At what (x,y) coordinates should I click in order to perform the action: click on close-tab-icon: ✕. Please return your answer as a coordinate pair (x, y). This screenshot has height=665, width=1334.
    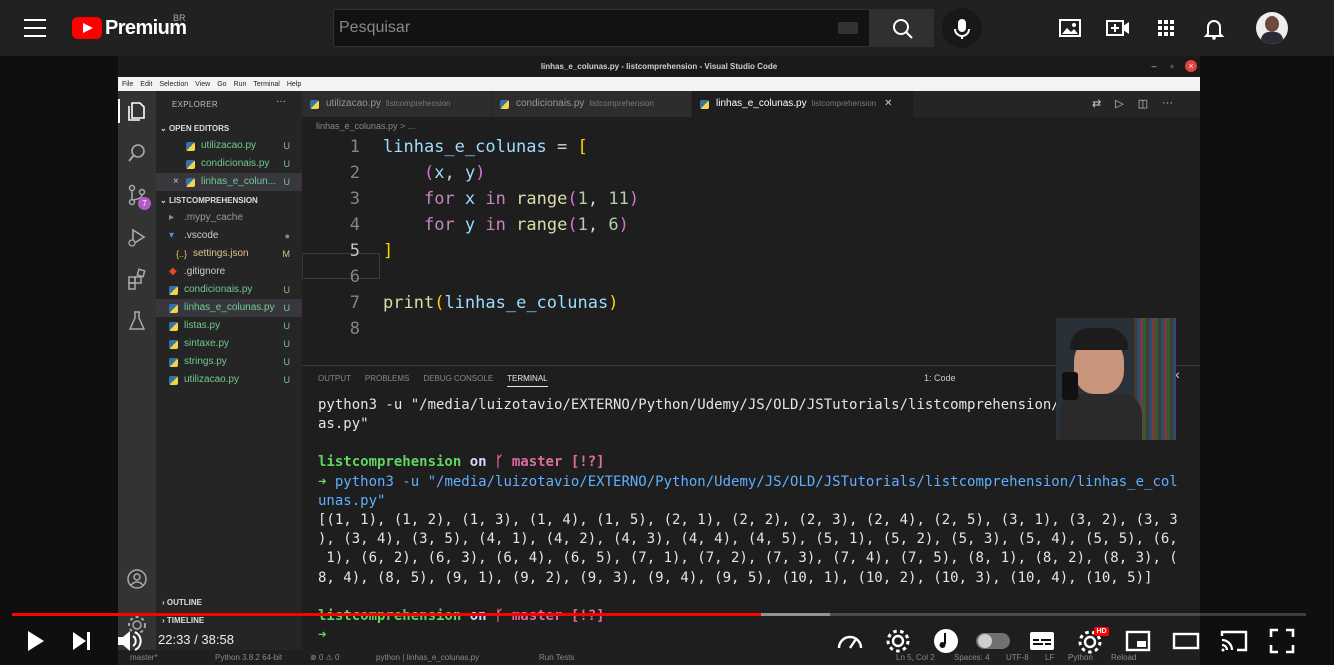
    Looking at the image, I should click on (888, 103).